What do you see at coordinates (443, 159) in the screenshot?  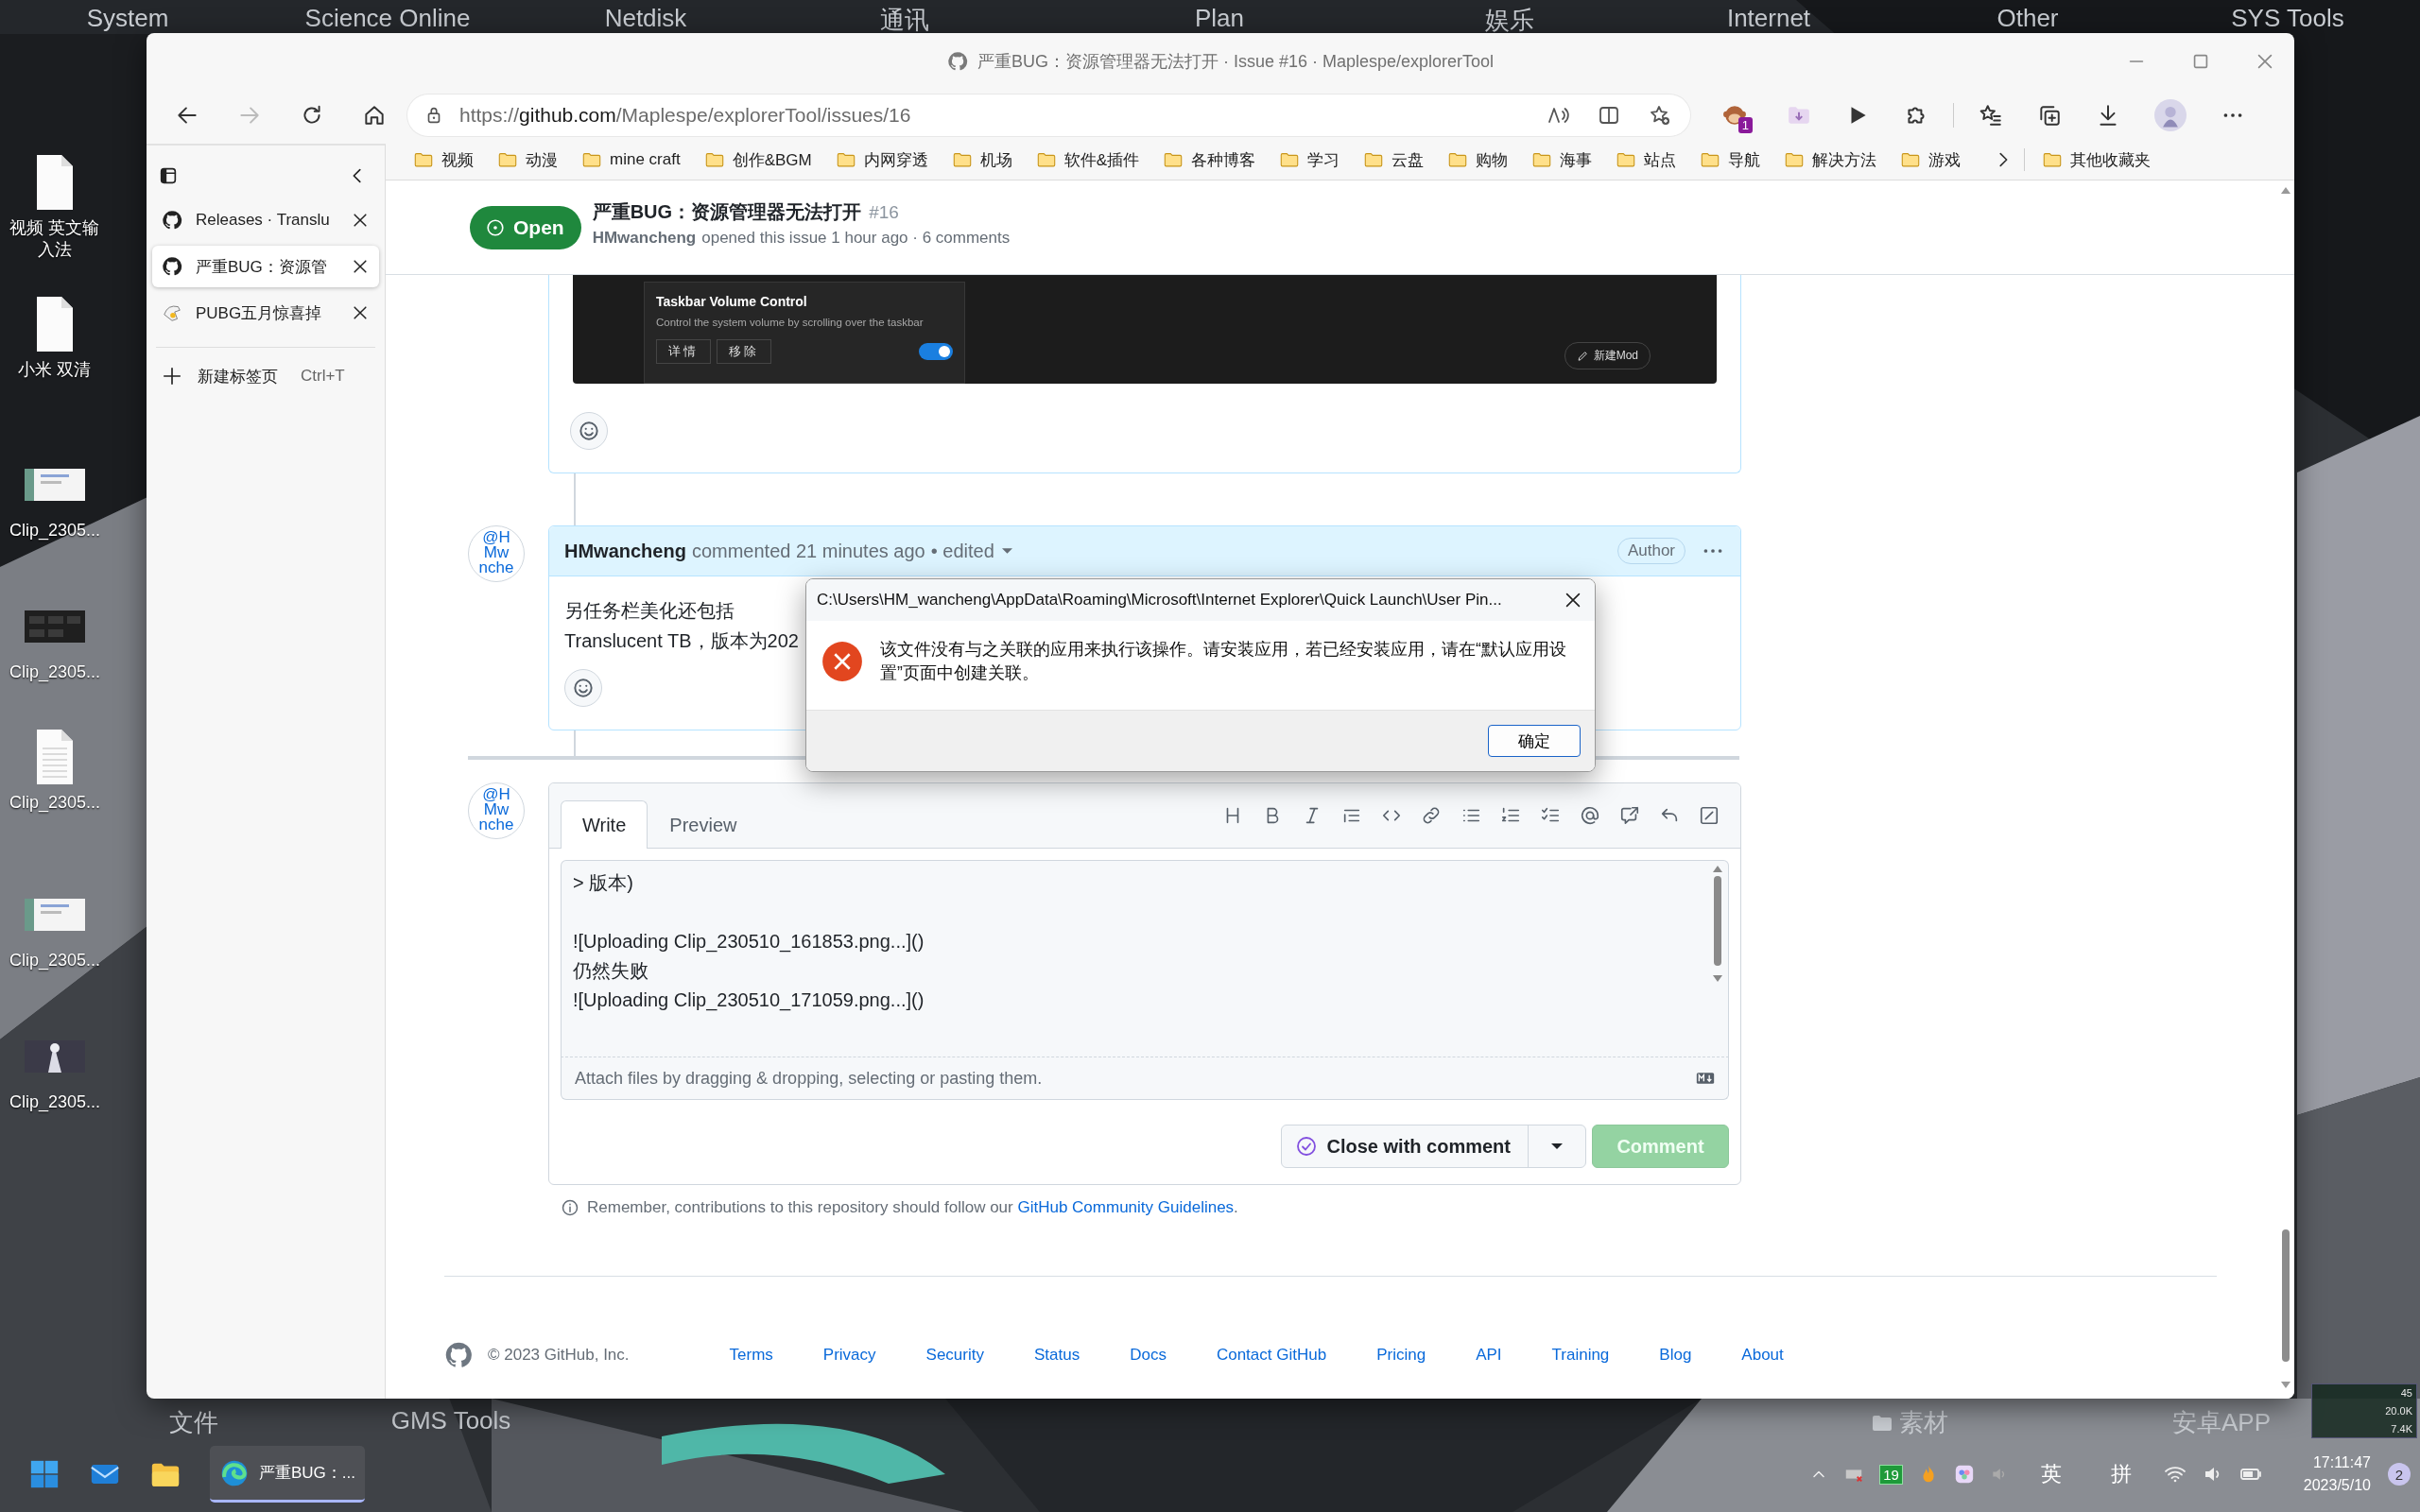 I see `bookmark-folder: 视频` at bounding box center [443, 159].